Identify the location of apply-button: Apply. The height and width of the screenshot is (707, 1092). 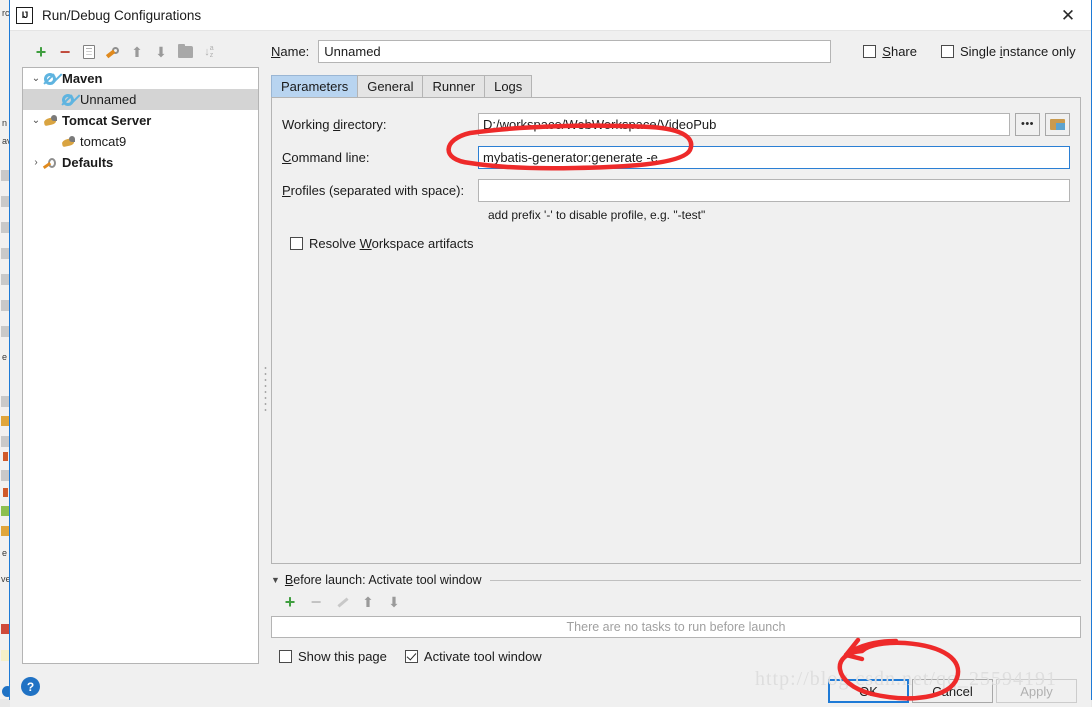
(1036, 691).